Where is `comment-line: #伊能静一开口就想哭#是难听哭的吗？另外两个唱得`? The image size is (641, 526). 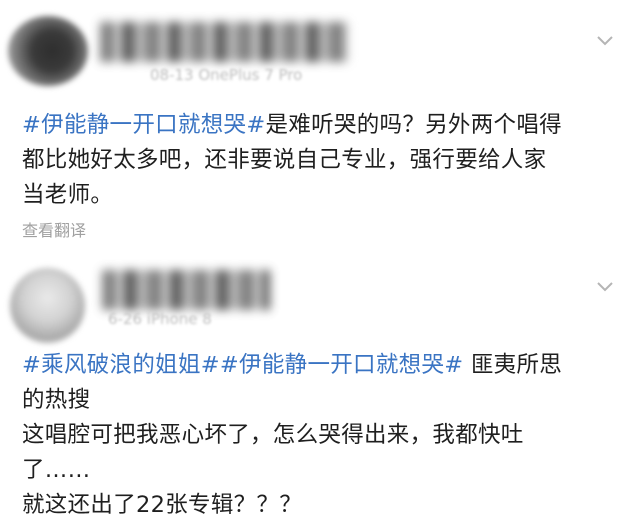 comment-line: #伊能静一开口就想哭#是难听哭的吗？另外两个唱得 is located at coordinates (322, 125).